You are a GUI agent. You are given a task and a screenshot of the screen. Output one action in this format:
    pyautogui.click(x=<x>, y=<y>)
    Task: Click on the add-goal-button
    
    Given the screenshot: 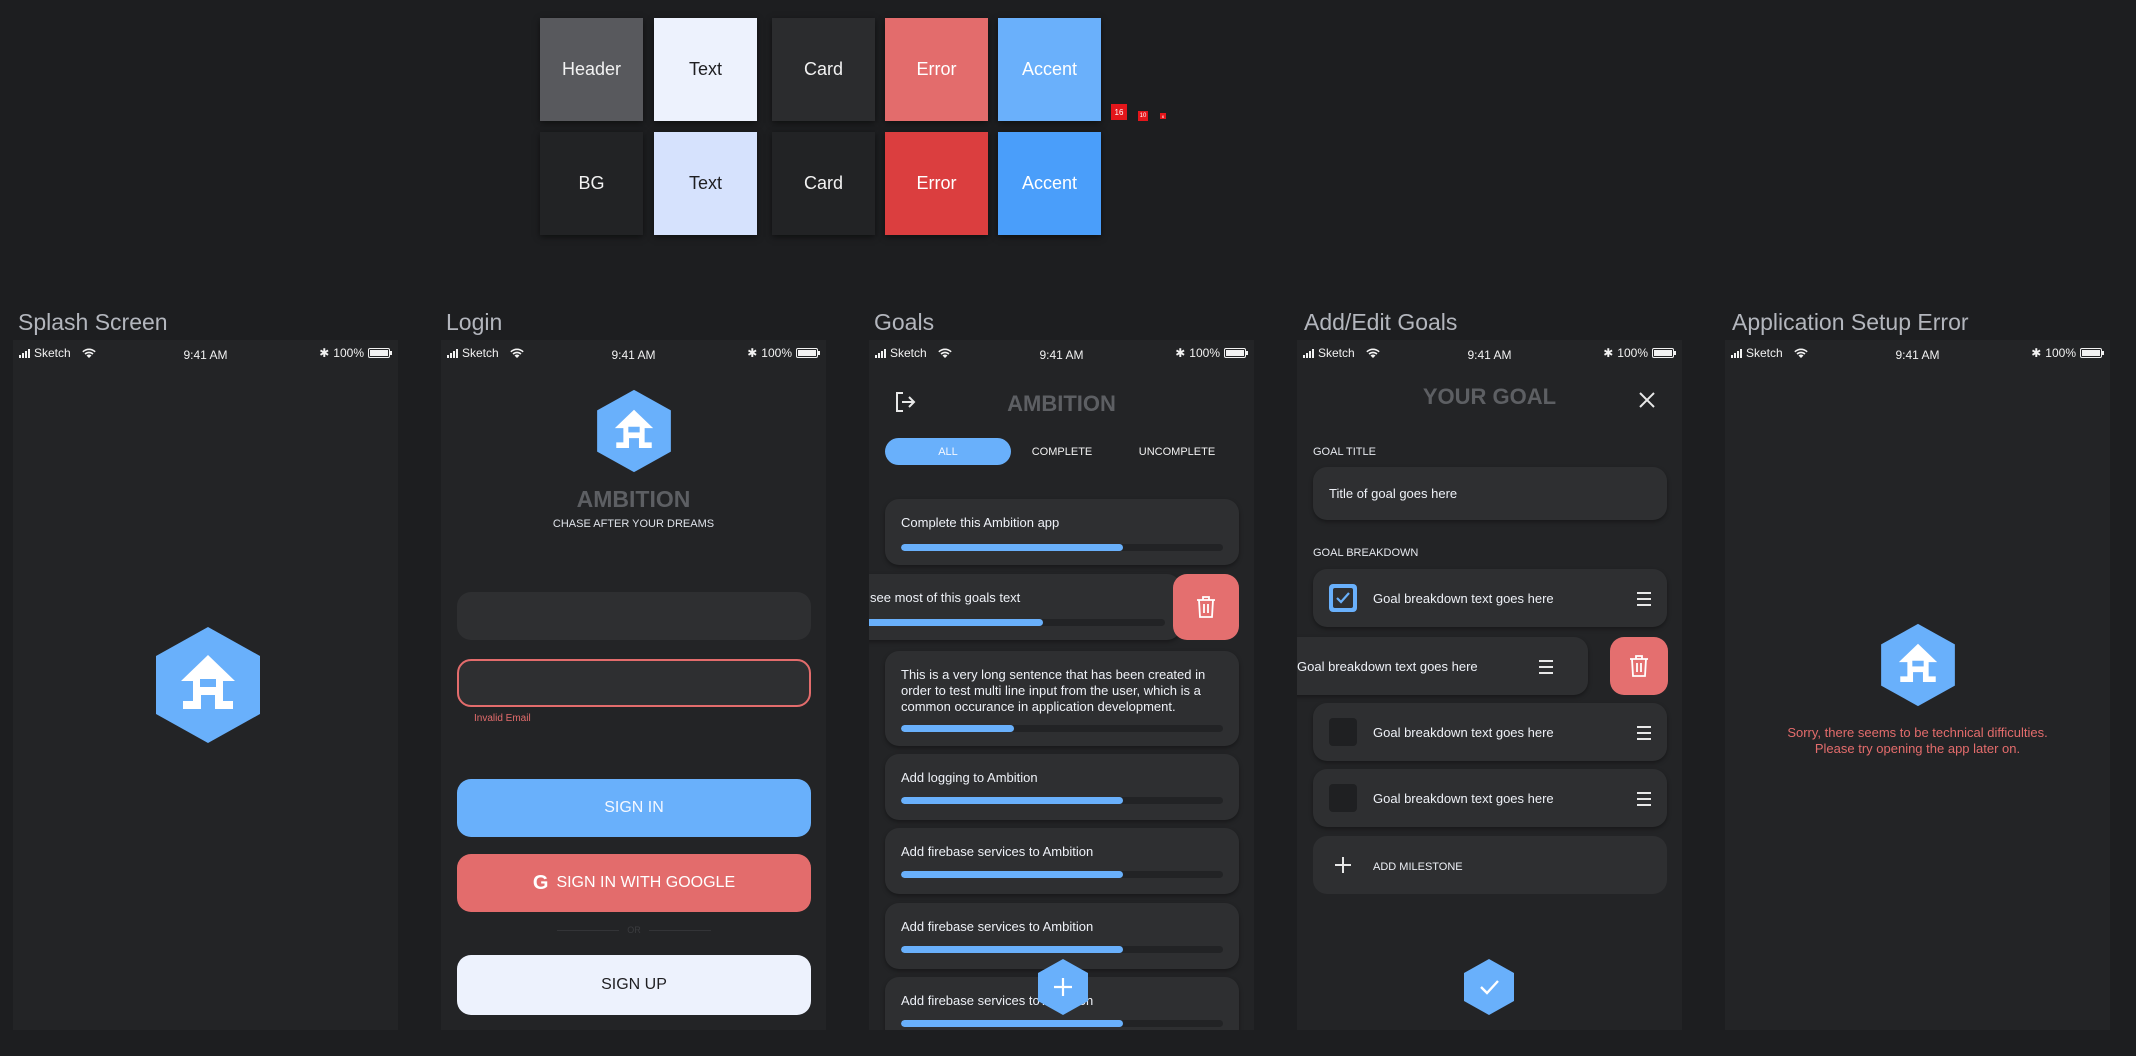 What is the action you would take?
    pyautogui.click(x=1063, y=987)
    